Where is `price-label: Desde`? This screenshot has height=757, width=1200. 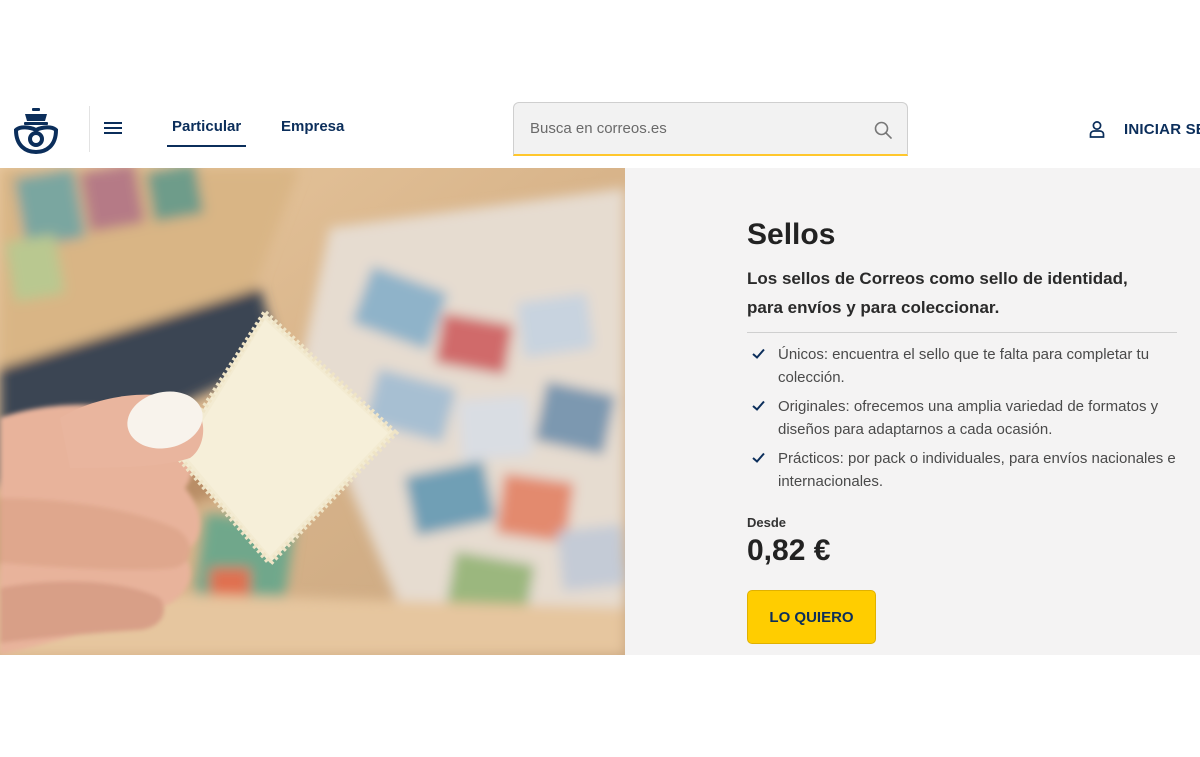
price-label: Desde is located at coordinates (767, 522).